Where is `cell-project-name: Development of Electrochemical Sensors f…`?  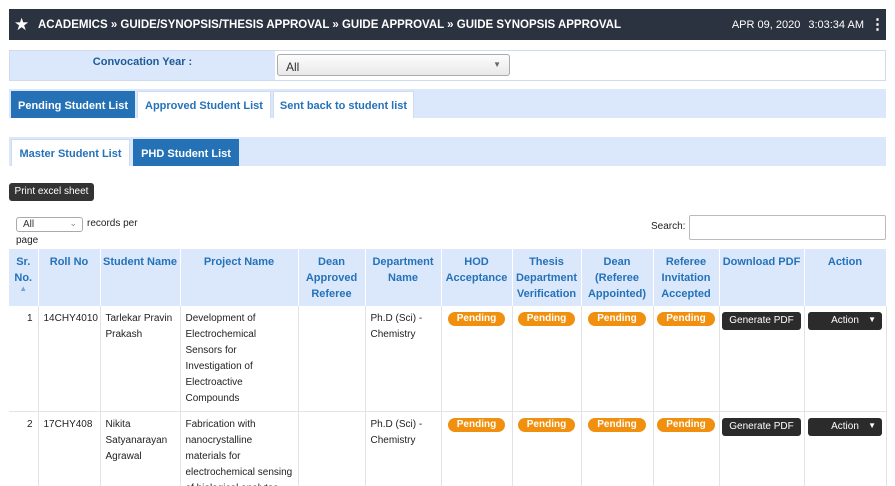
cell-project-name: Development of Electrochemical Sensors f… is located at coordinates (239, 359).